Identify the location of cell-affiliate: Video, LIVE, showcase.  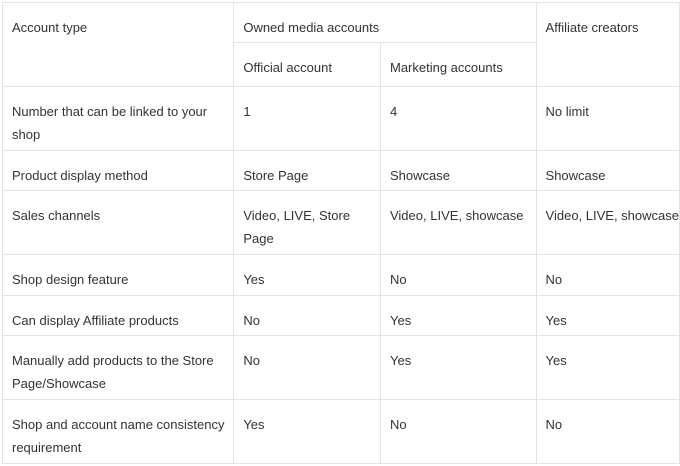
(607, 222).